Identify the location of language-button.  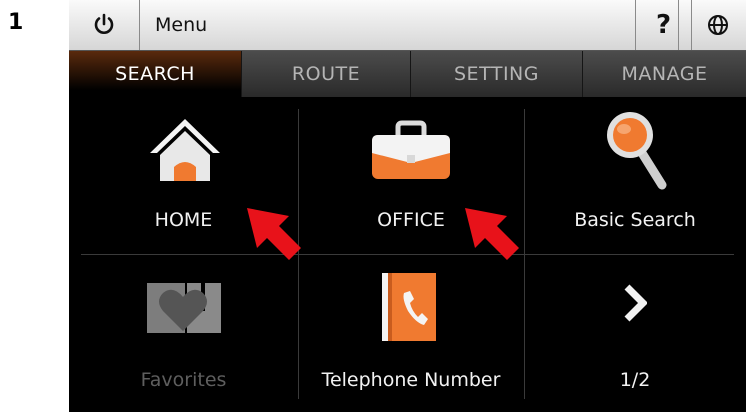
(718, 25).